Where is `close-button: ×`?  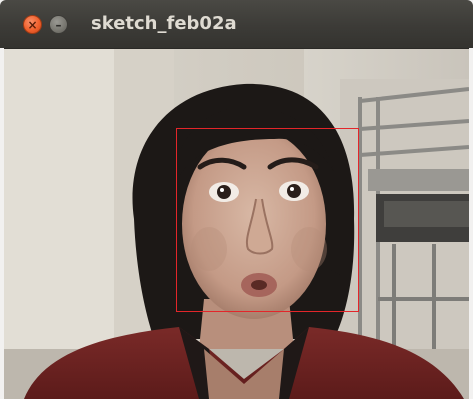 close-button: × is located at coordinates (32, 24).